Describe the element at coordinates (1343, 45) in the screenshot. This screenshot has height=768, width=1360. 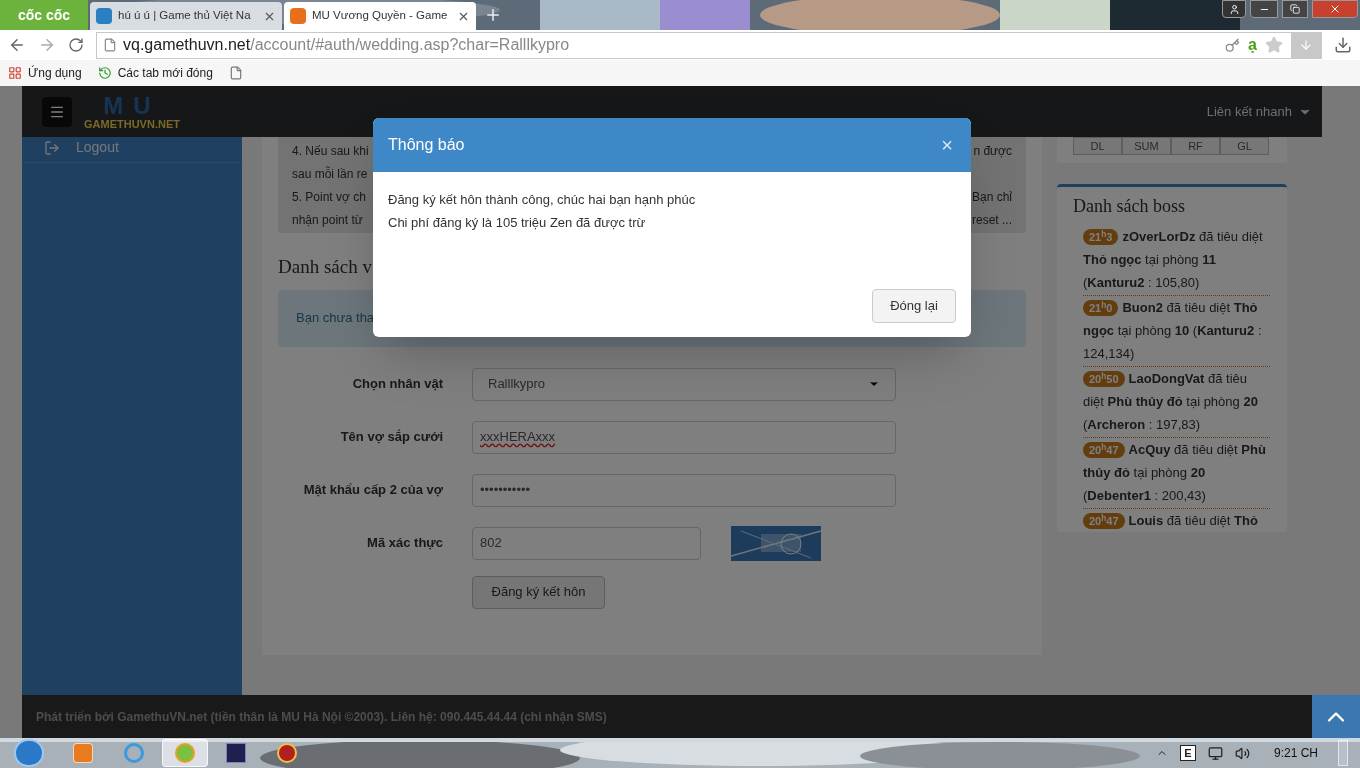
I see `download-icon` at that location.